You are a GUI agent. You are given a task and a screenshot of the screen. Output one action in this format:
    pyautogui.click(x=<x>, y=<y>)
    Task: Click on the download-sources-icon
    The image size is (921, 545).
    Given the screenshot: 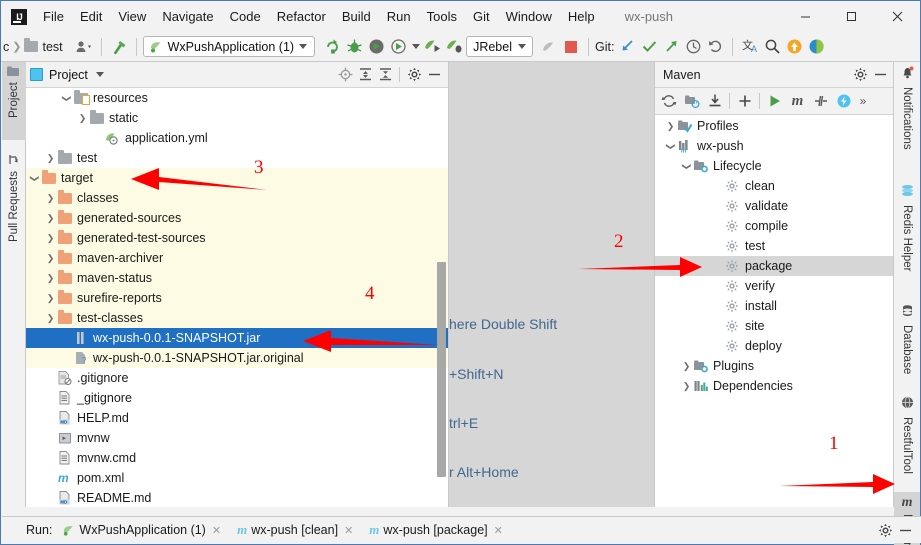 What is the action you would take?
    pyautogui.click(x=714, y=101)
    